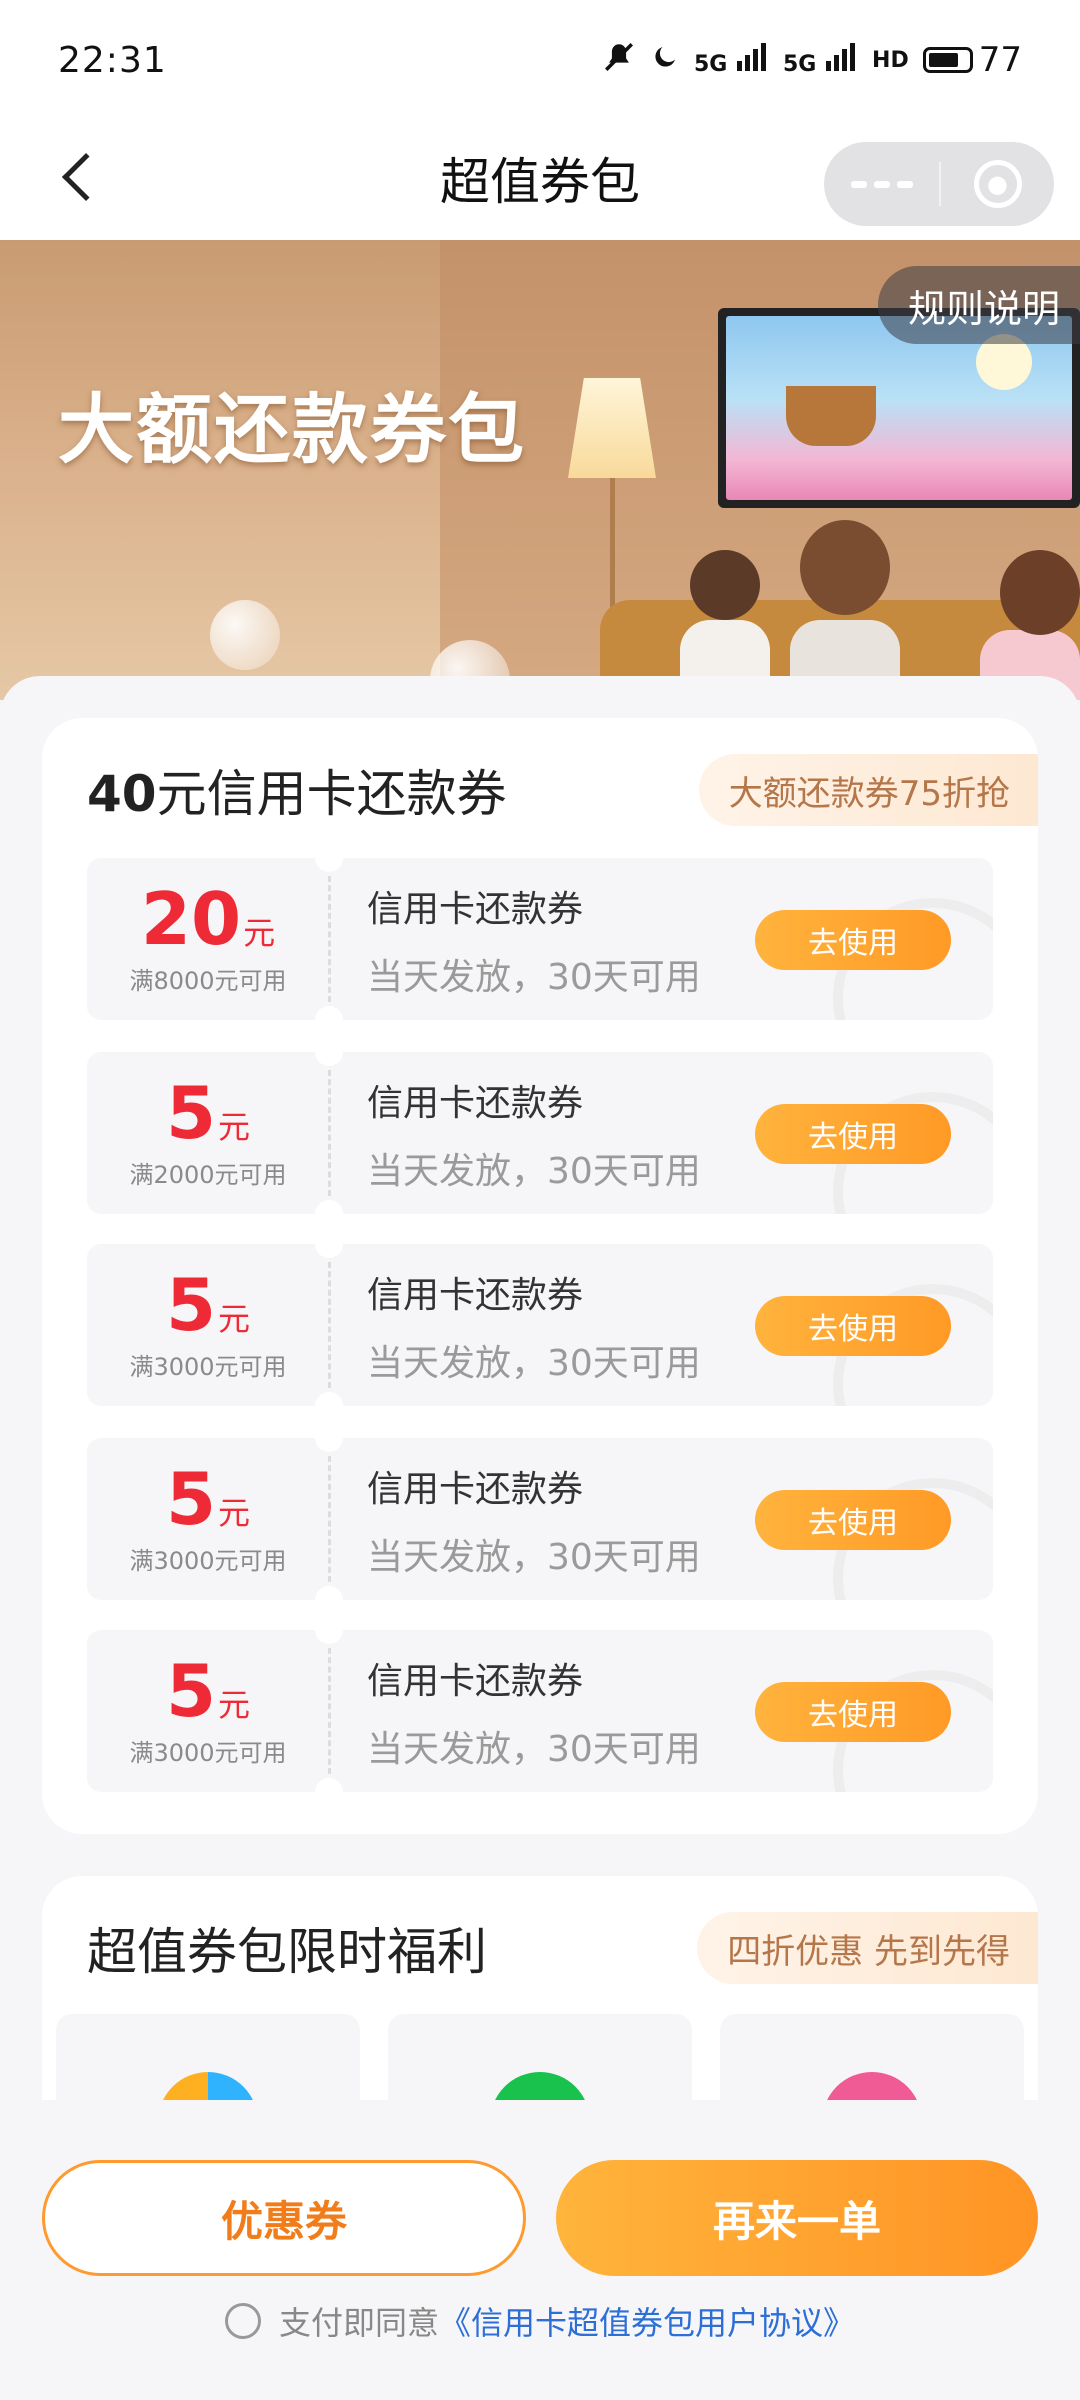 The width and height of the screenshot is (1080, 2400). Describe the element at coordinates (797, 2218) in the screenshot. I see `reorder-button: 再来一单` at that location.